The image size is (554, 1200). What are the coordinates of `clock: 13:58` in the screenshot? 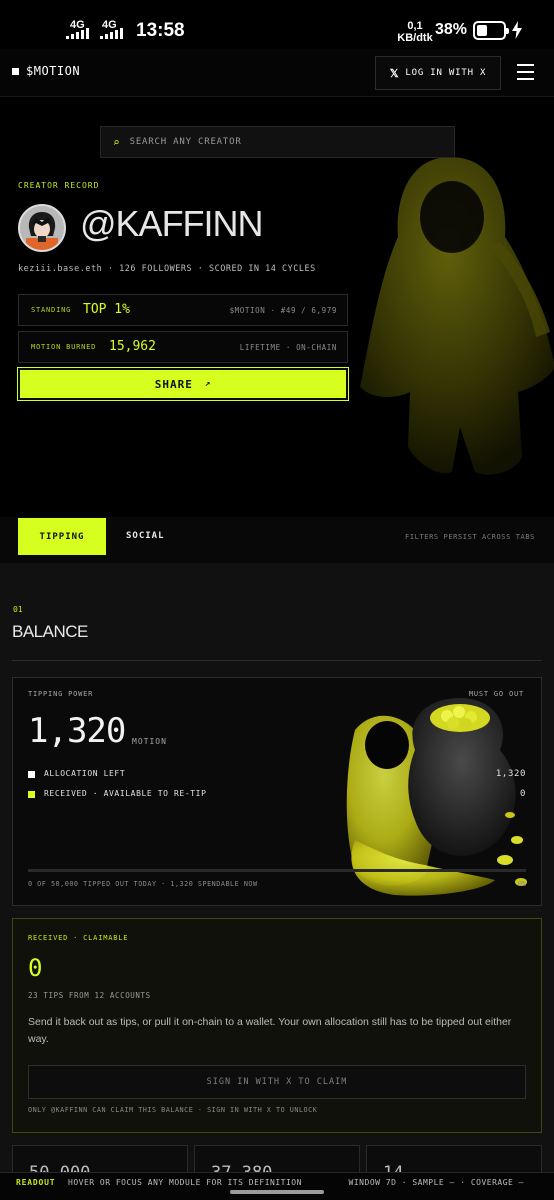 It's located at (160, 30).